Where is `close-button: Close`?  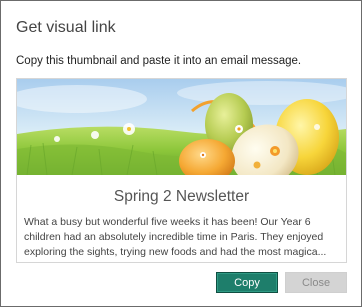
close-button: Close is located at coordinates (316, 282).